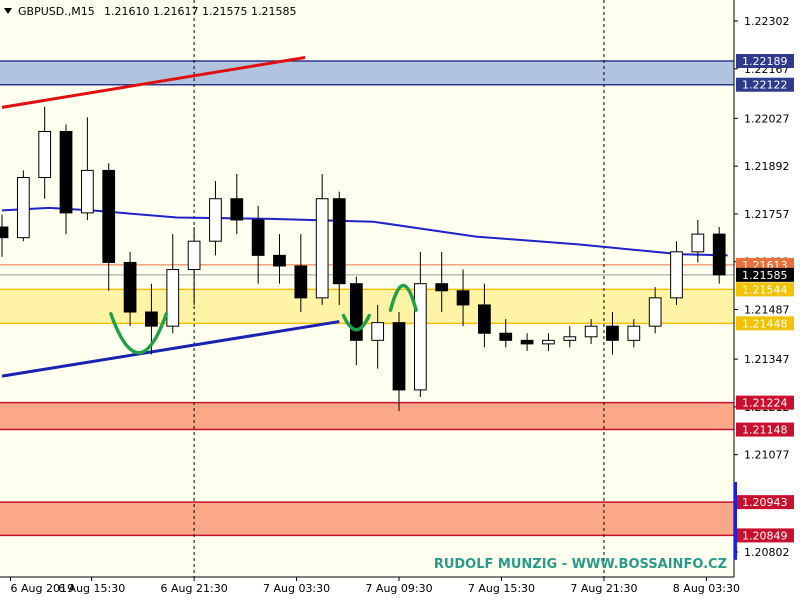 The height and width of the screenshot is (604, 800). I want to click on x-tick-label-7: 8 Aug 03:30, so click(706, 588).